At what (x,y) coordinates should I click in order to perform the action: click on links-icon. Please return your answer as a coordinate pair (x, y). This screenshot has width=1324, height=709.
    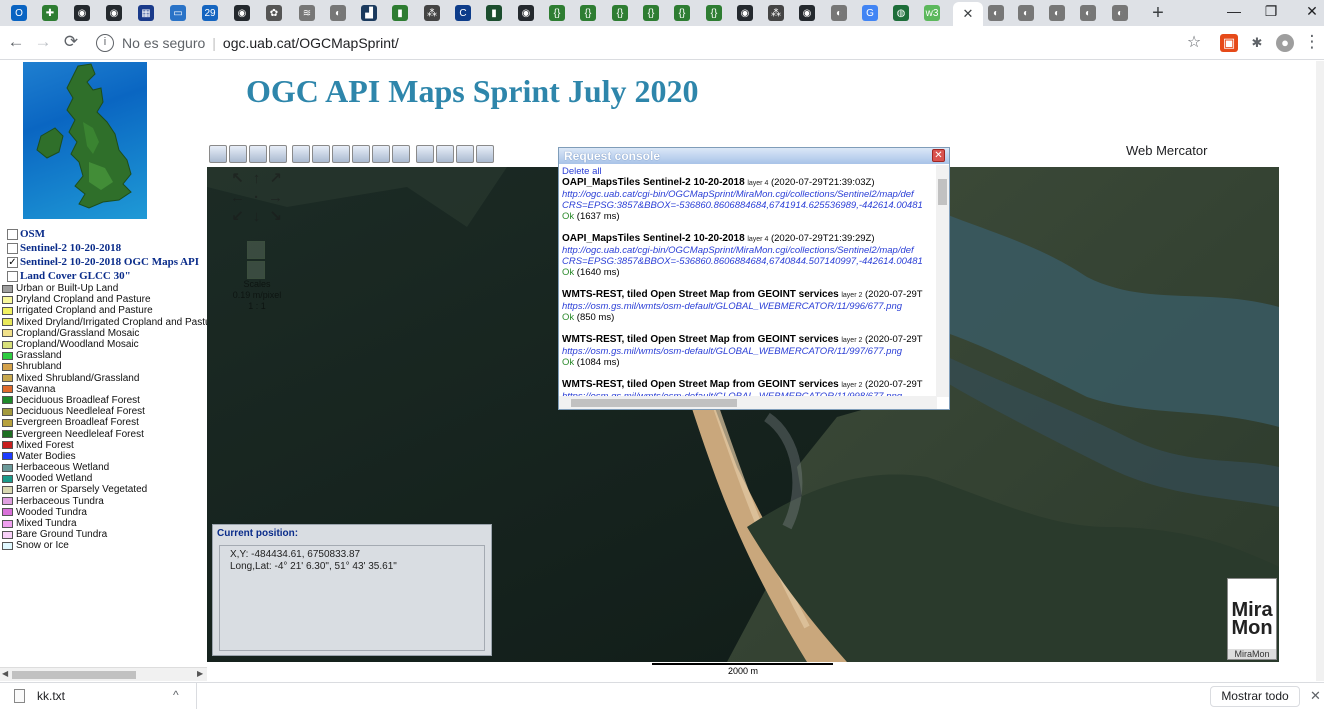
    Looking at the image, I should click on (465, 154).